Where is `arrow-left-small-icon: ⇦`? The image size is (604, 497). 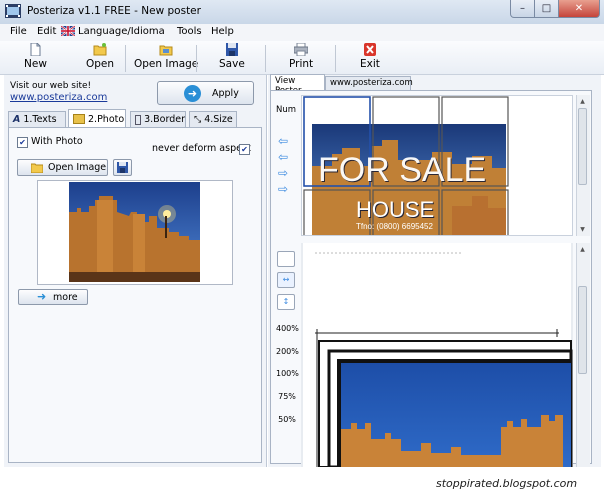
arrow-left-small-icon: ⇦ is located at coordinates (284, 157).